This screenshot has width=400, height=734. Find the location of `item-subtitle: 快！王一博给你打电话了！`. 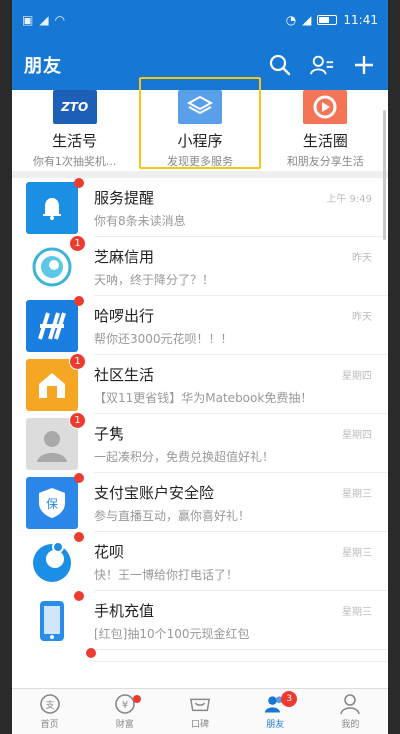

item-subtitle: 快！王一博给你打电话了！ is located at coordinates (166, 574).